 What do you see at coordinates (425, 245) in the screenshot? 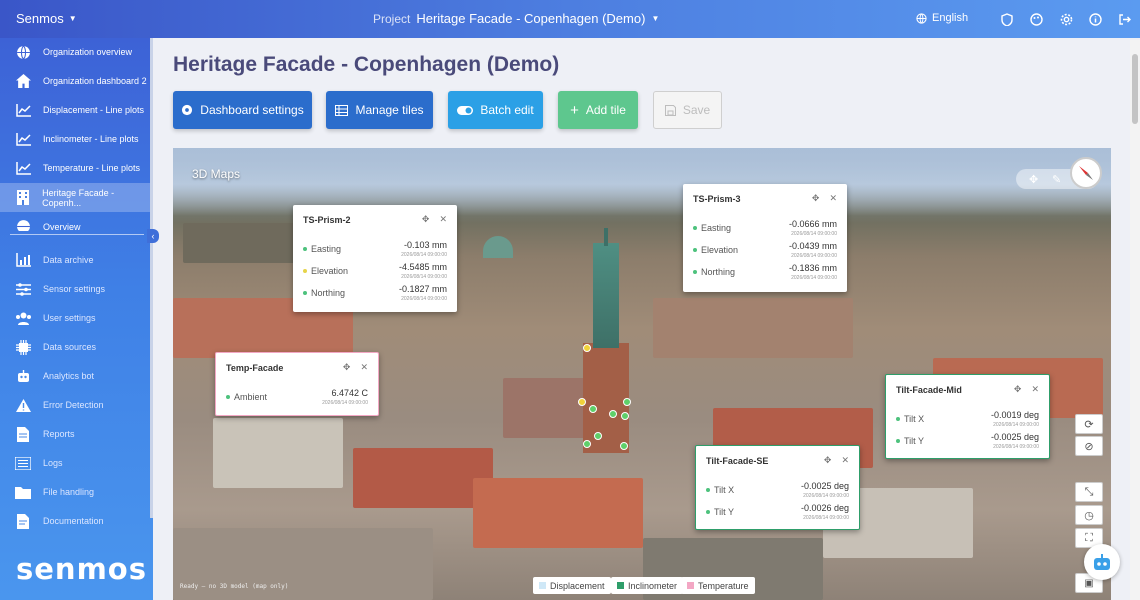
I see `reading-value: -0.103 mm` at bounding box center [425, 245].